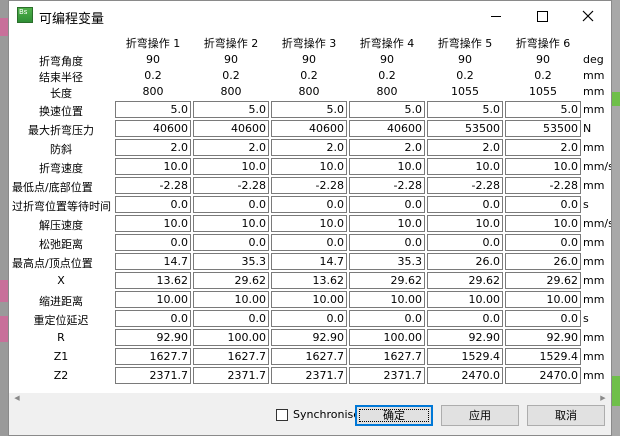  What do you see at coordinates (310, 398) in the screenshot?
I see `horizontal-scrollbar: ◀ ▶` at bounding box center [310, 398].